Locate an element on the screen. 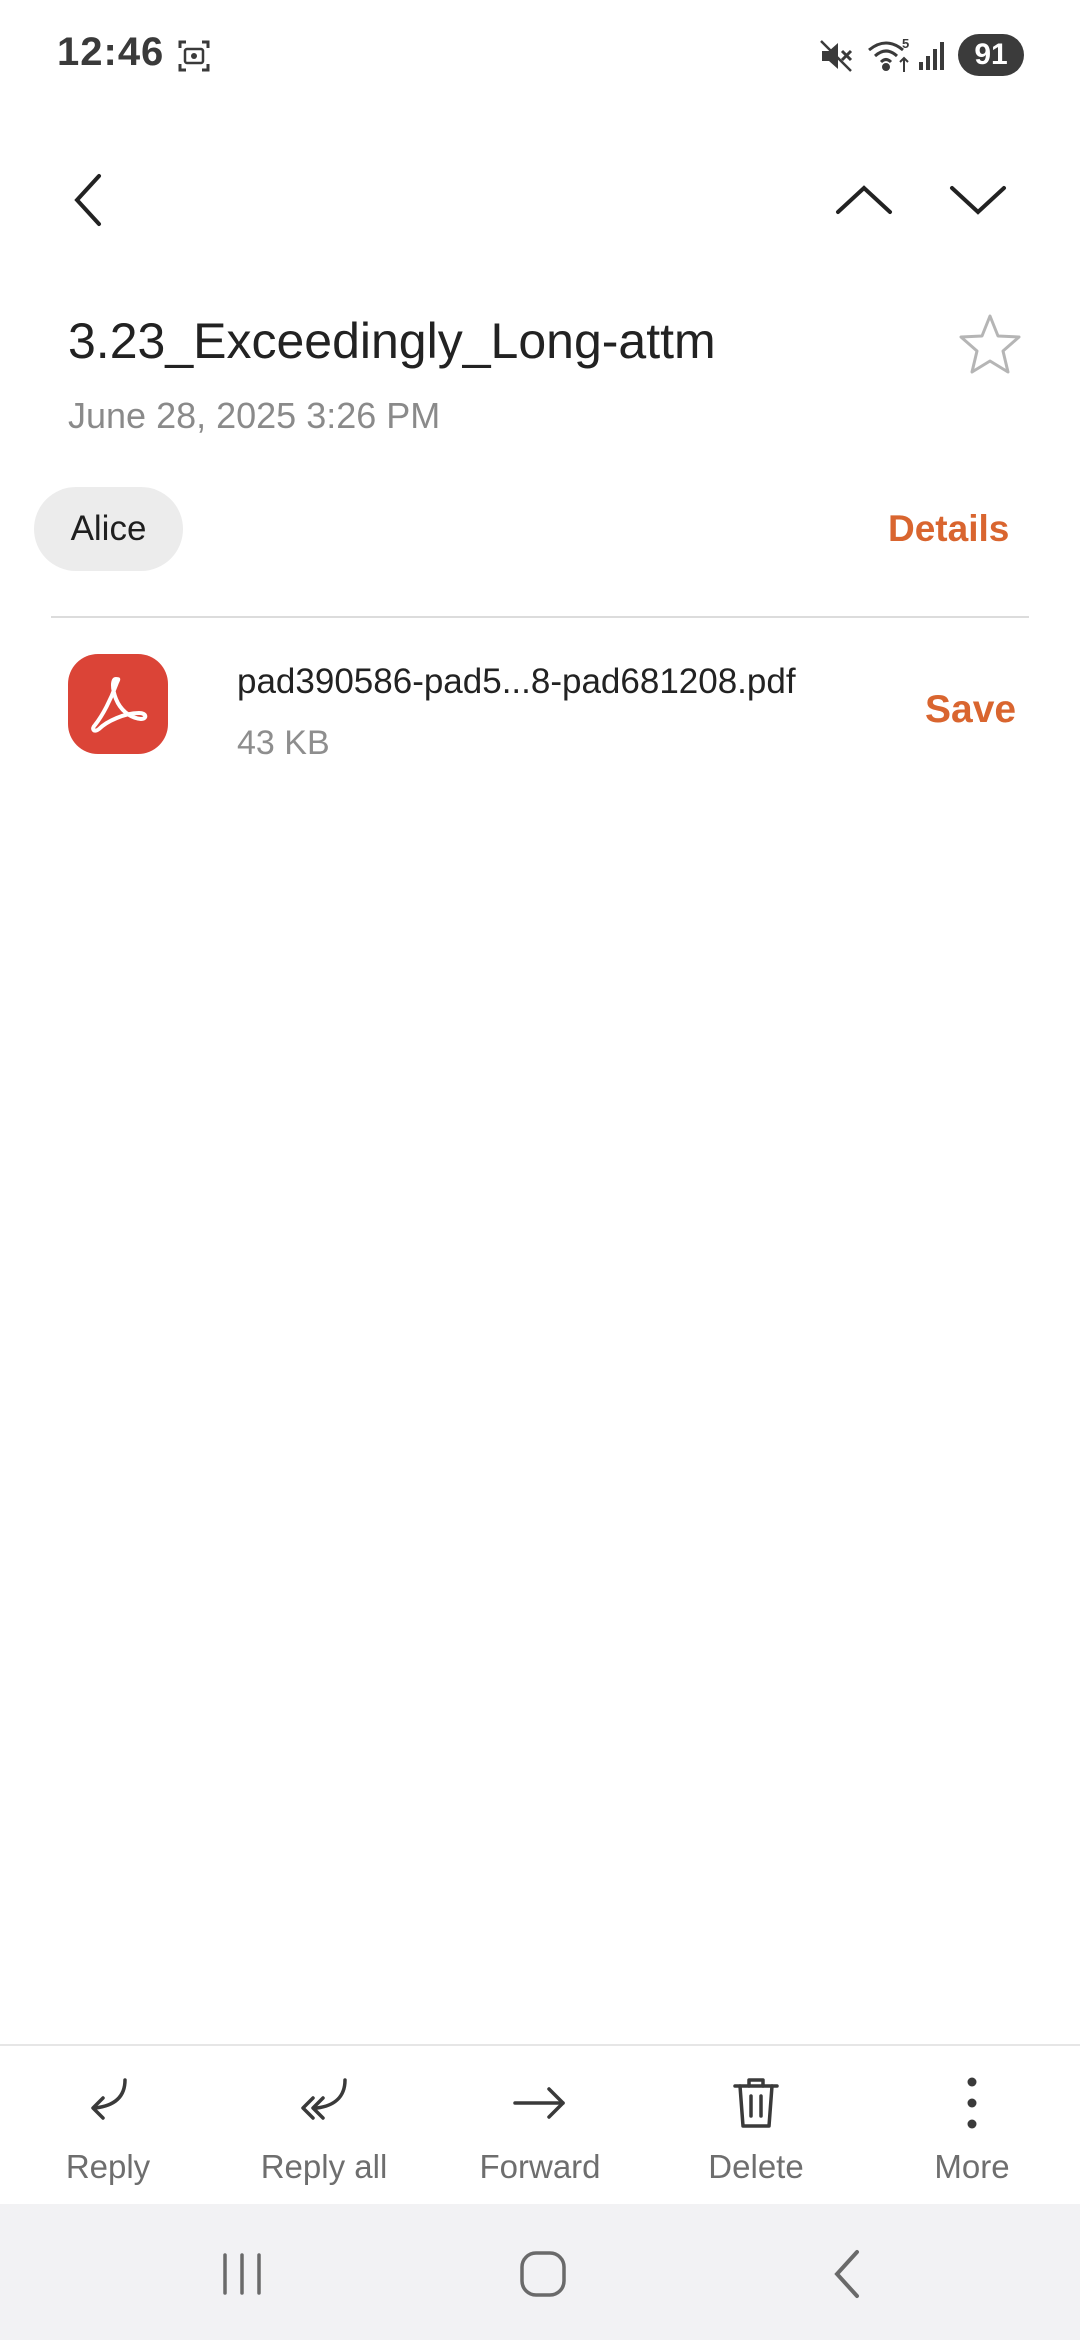 The height and width of the screenshot is (2340, 1080). home-button is located at coordinates (543, 2274).